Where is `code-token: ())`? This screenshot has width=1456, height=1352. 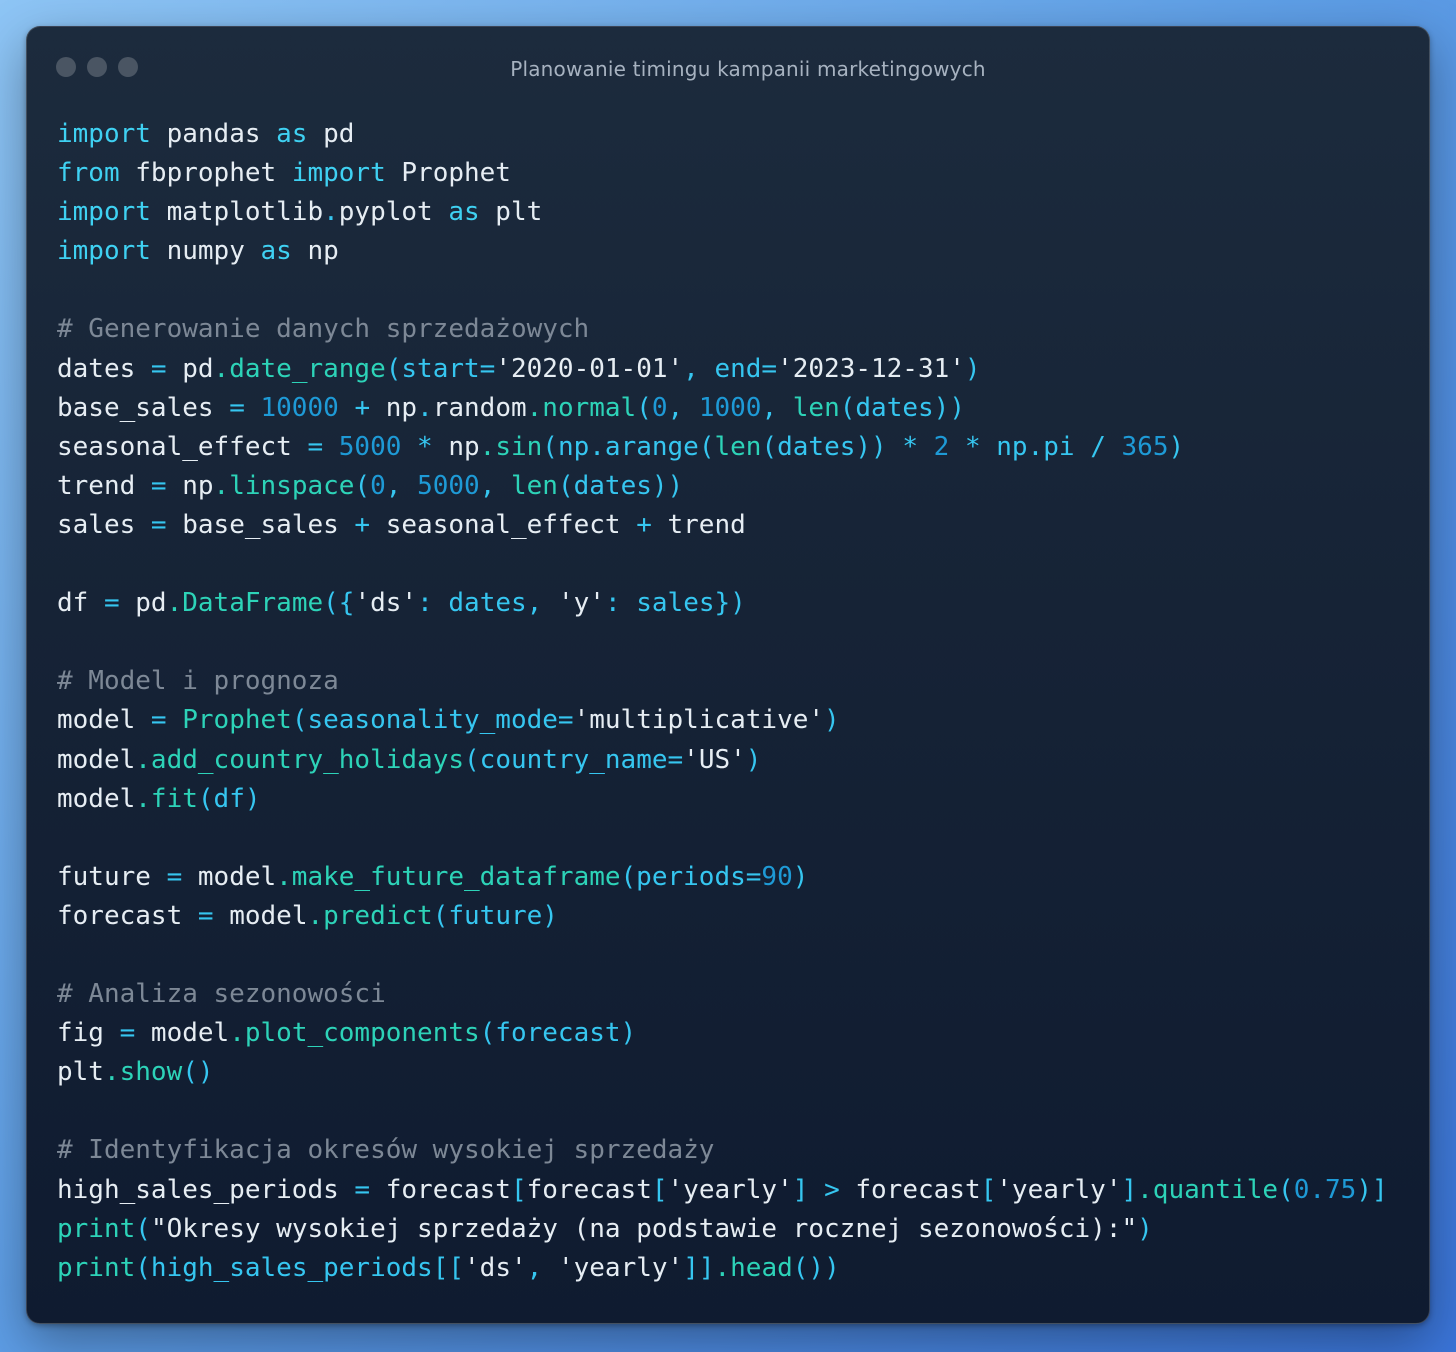
code-token: ()) is located at coordinates (816, 1267).